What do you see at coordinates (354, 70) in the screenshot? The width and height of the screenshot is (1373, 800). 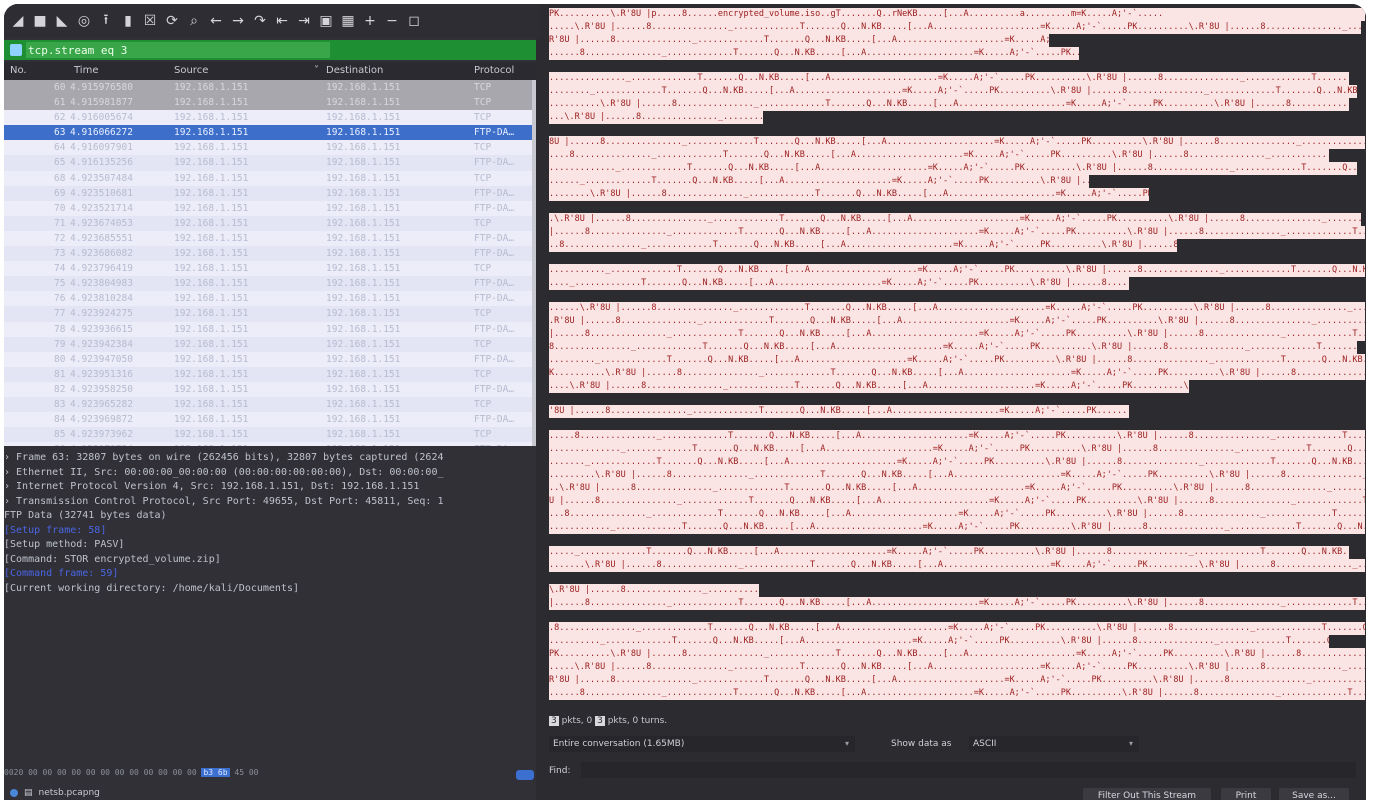 I see `col-destination: Destination` at bounding box center [354, 70].